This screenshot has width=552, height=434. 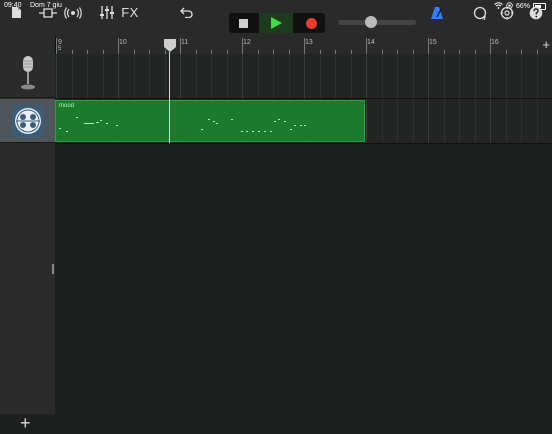 I want to click on volume-knob, so click(x=370, y=22).